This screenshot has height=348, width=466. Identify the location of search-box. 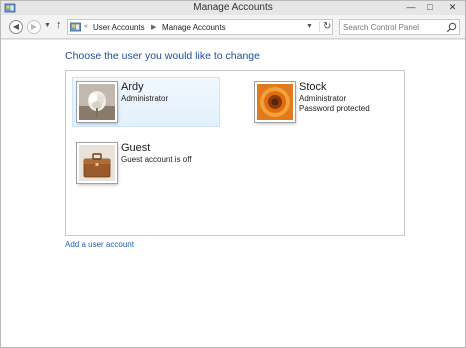
(399, 27).